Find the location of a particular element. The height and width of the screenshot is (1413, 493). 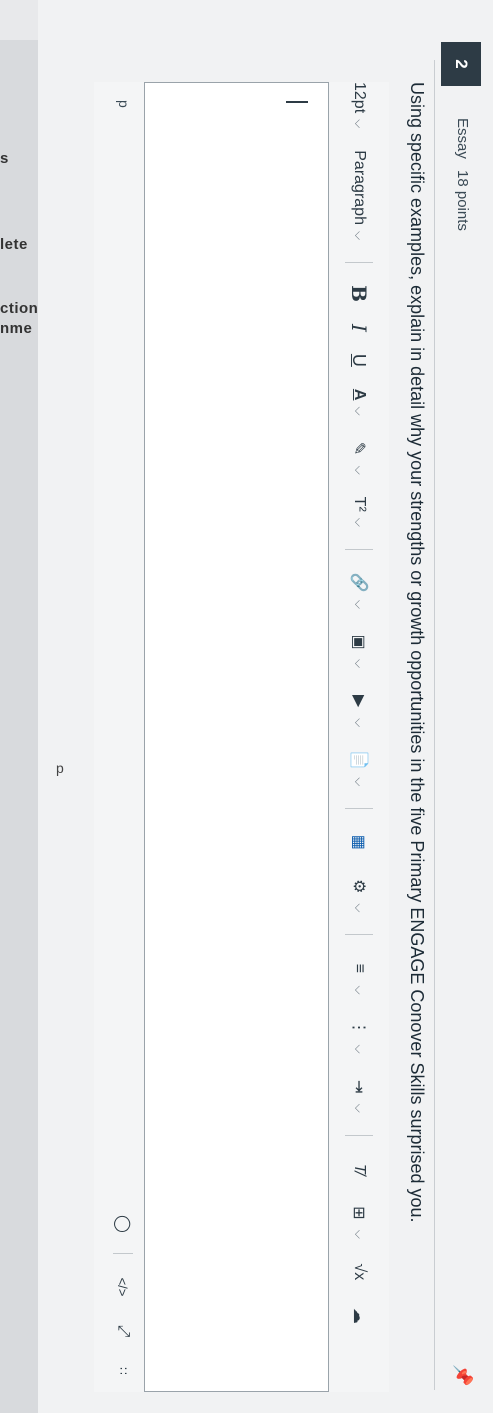

pin-icon: 📌 is located at coordinates (462, 1375).